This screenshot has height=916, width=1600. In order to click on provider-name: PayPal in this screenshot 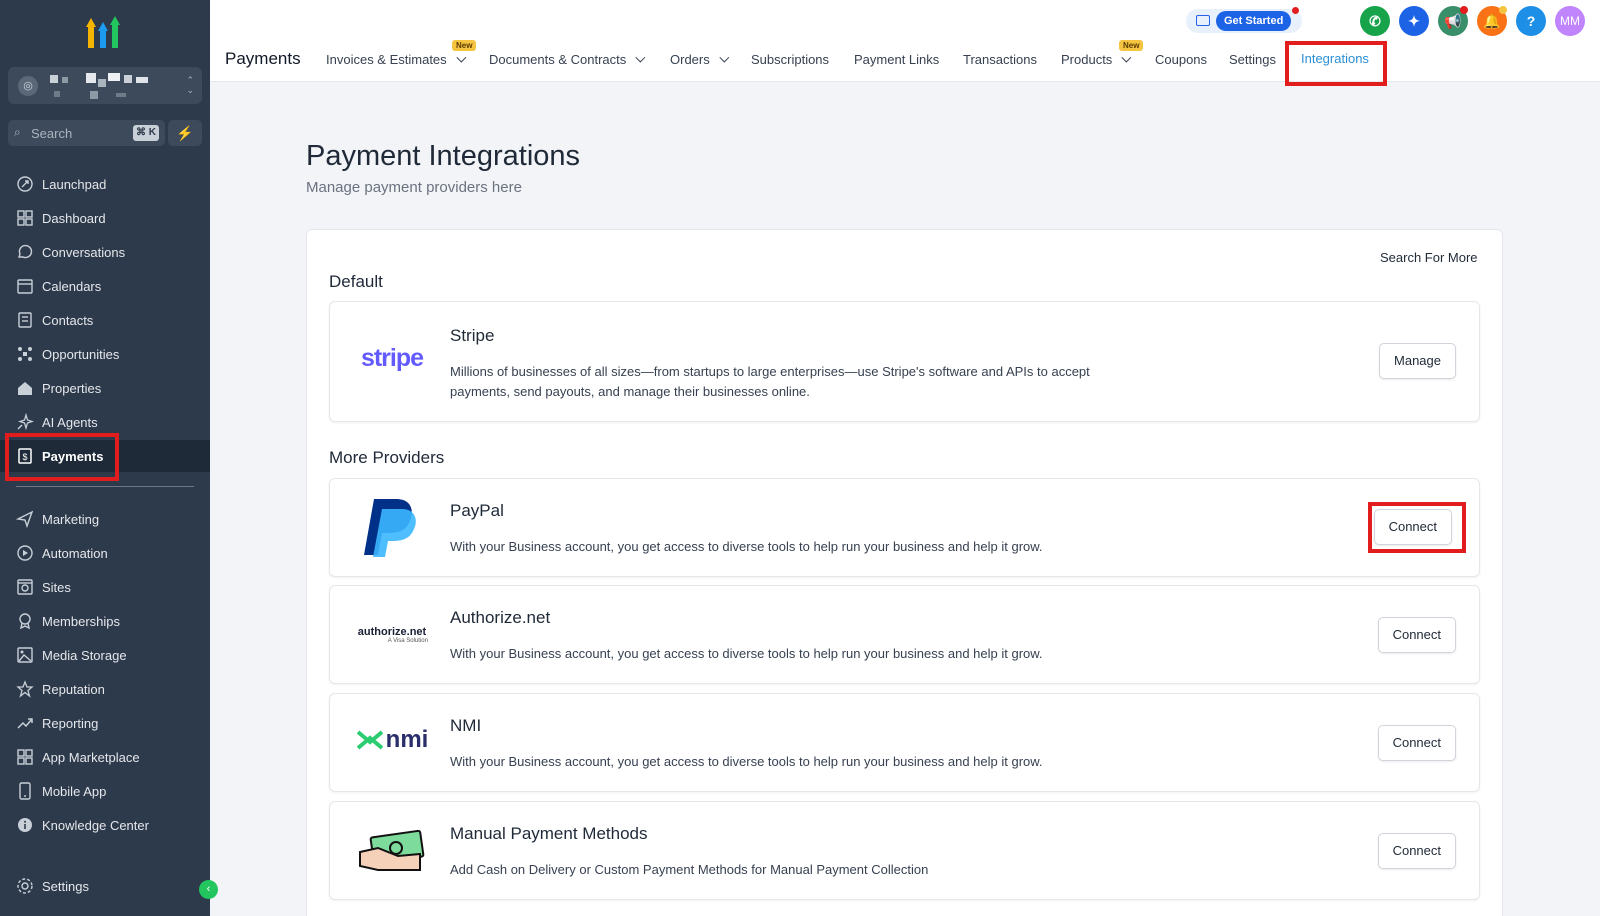, I will do `click(477, 510)`.